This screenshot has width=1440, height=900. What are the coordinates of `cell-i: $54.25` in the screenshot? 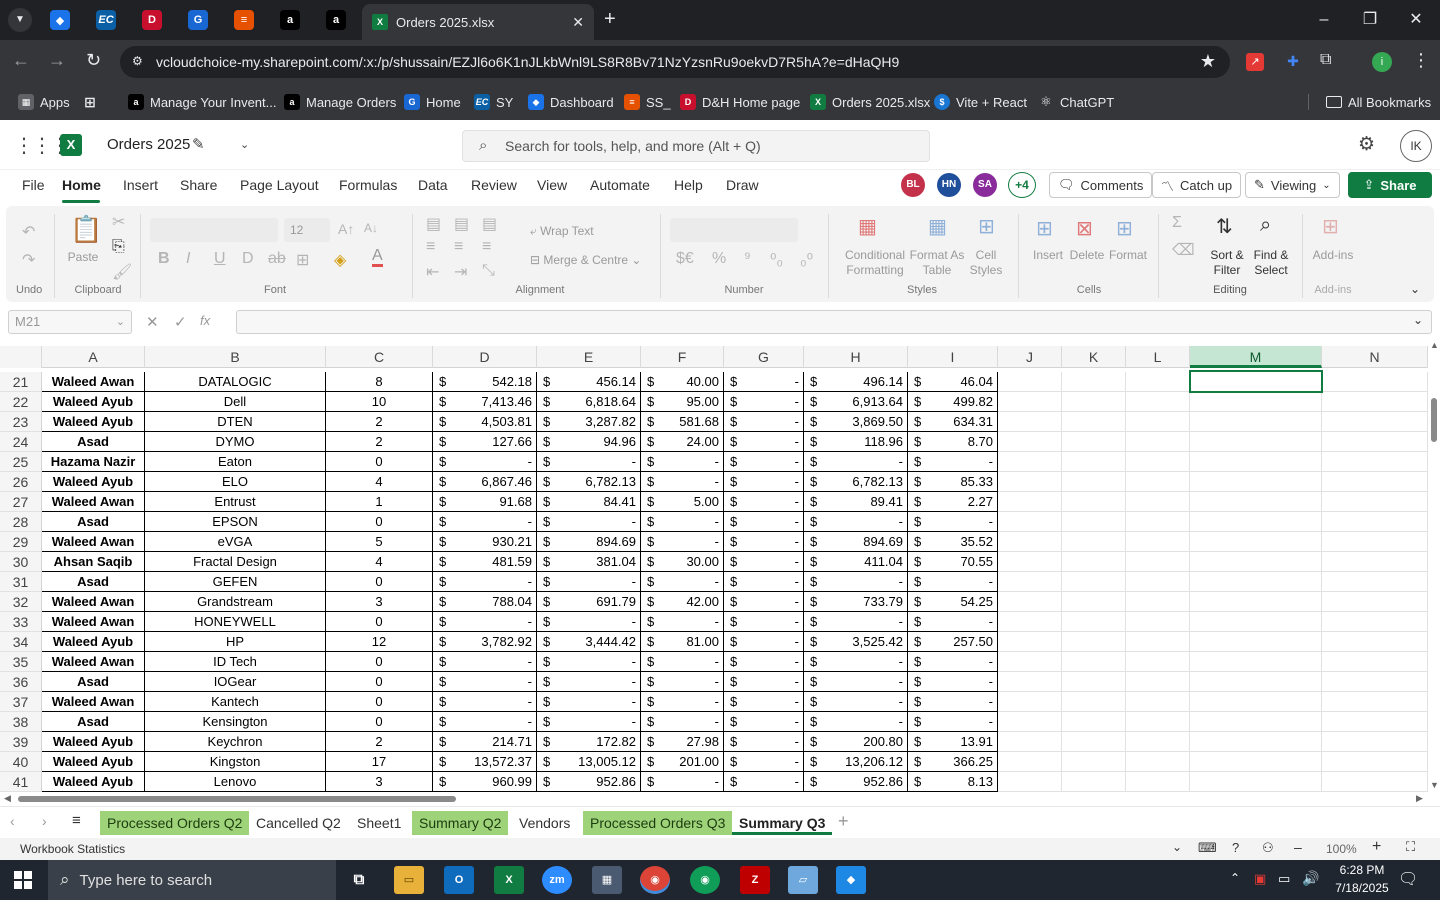 It's located at (953, 602).